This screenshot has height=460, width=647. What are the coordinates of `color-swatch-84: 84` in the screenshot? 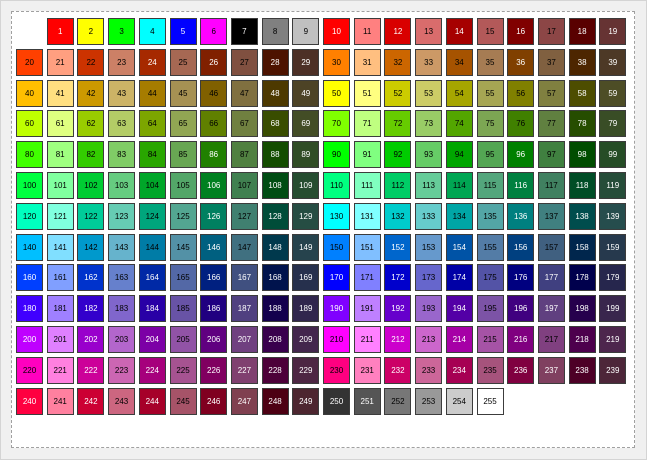 It's located at (152, 155).